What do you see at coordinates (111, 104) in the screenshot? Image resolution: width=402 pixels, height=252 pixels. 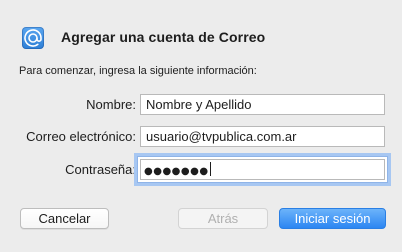 I see `name-label: Nombre:` at bounding box center [111, 104].